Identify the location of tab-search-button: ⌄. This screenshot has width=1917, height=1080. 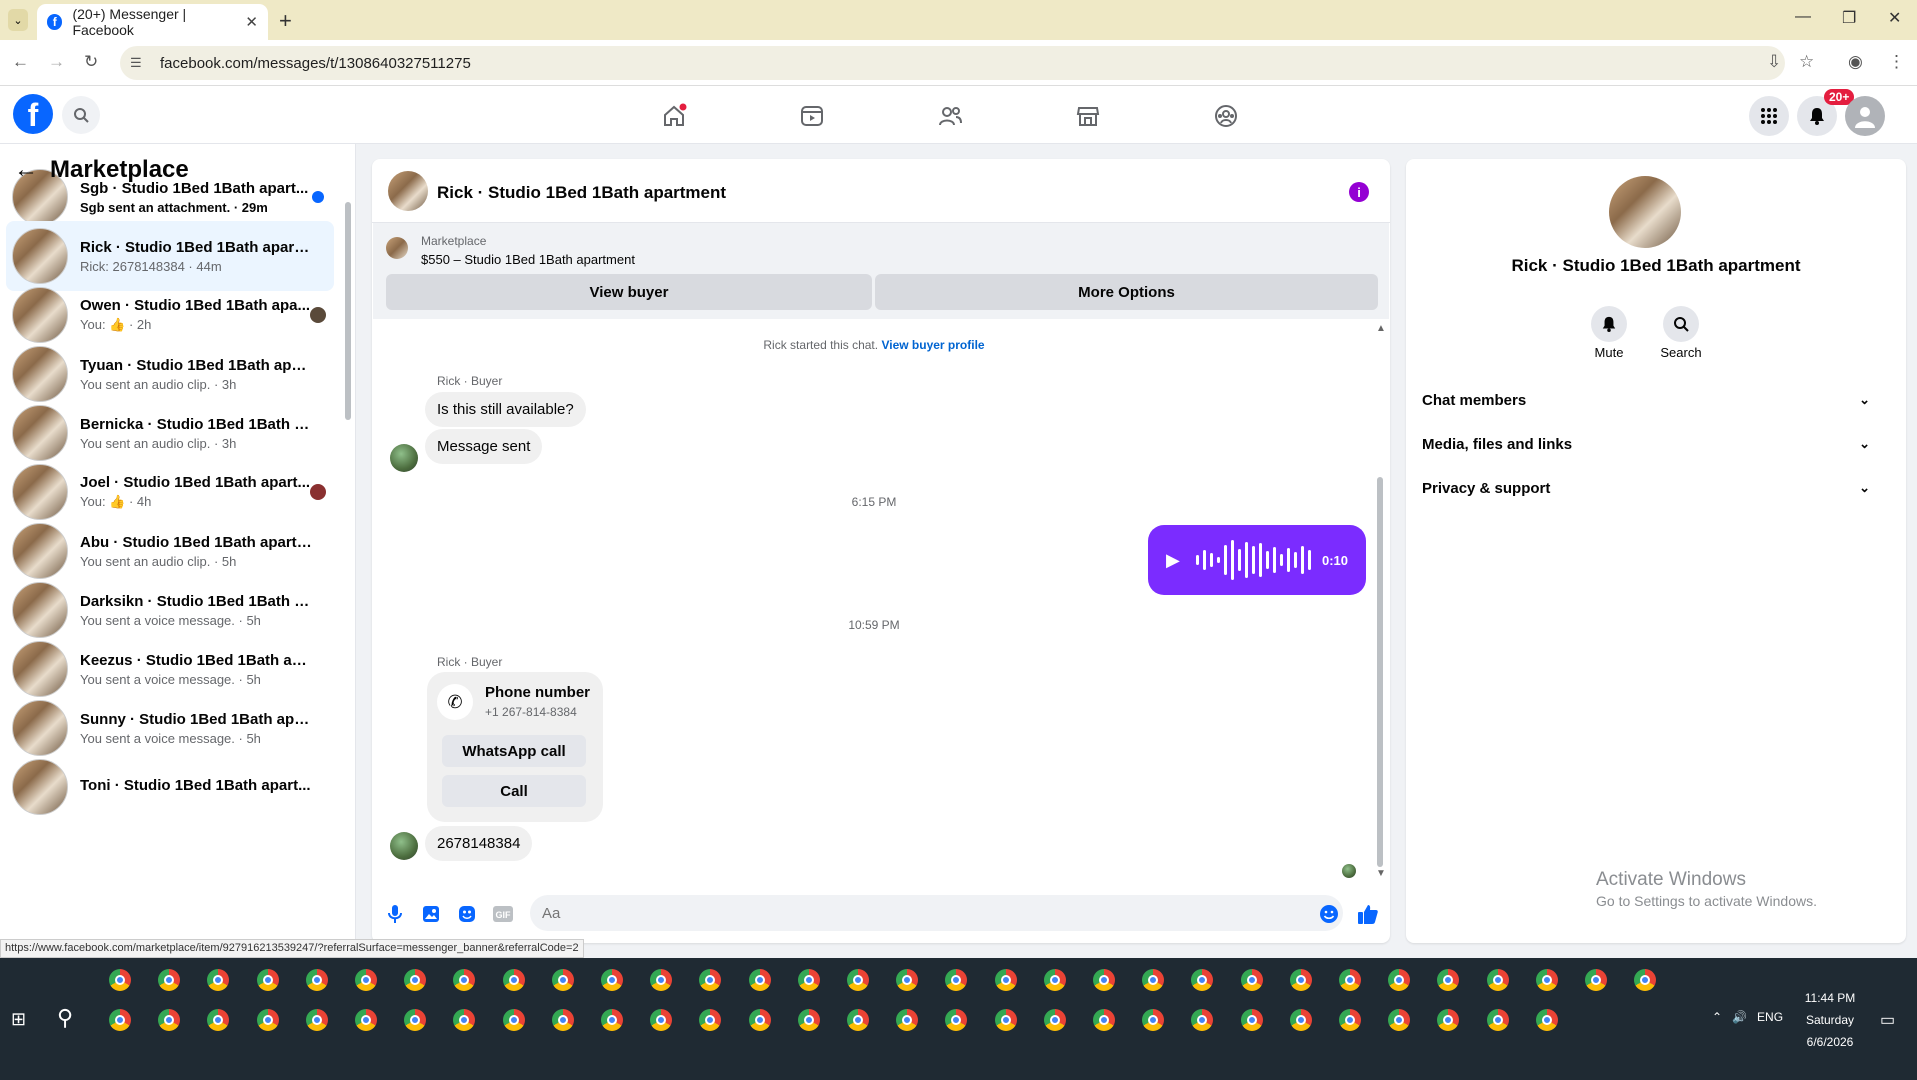
(18, 20).